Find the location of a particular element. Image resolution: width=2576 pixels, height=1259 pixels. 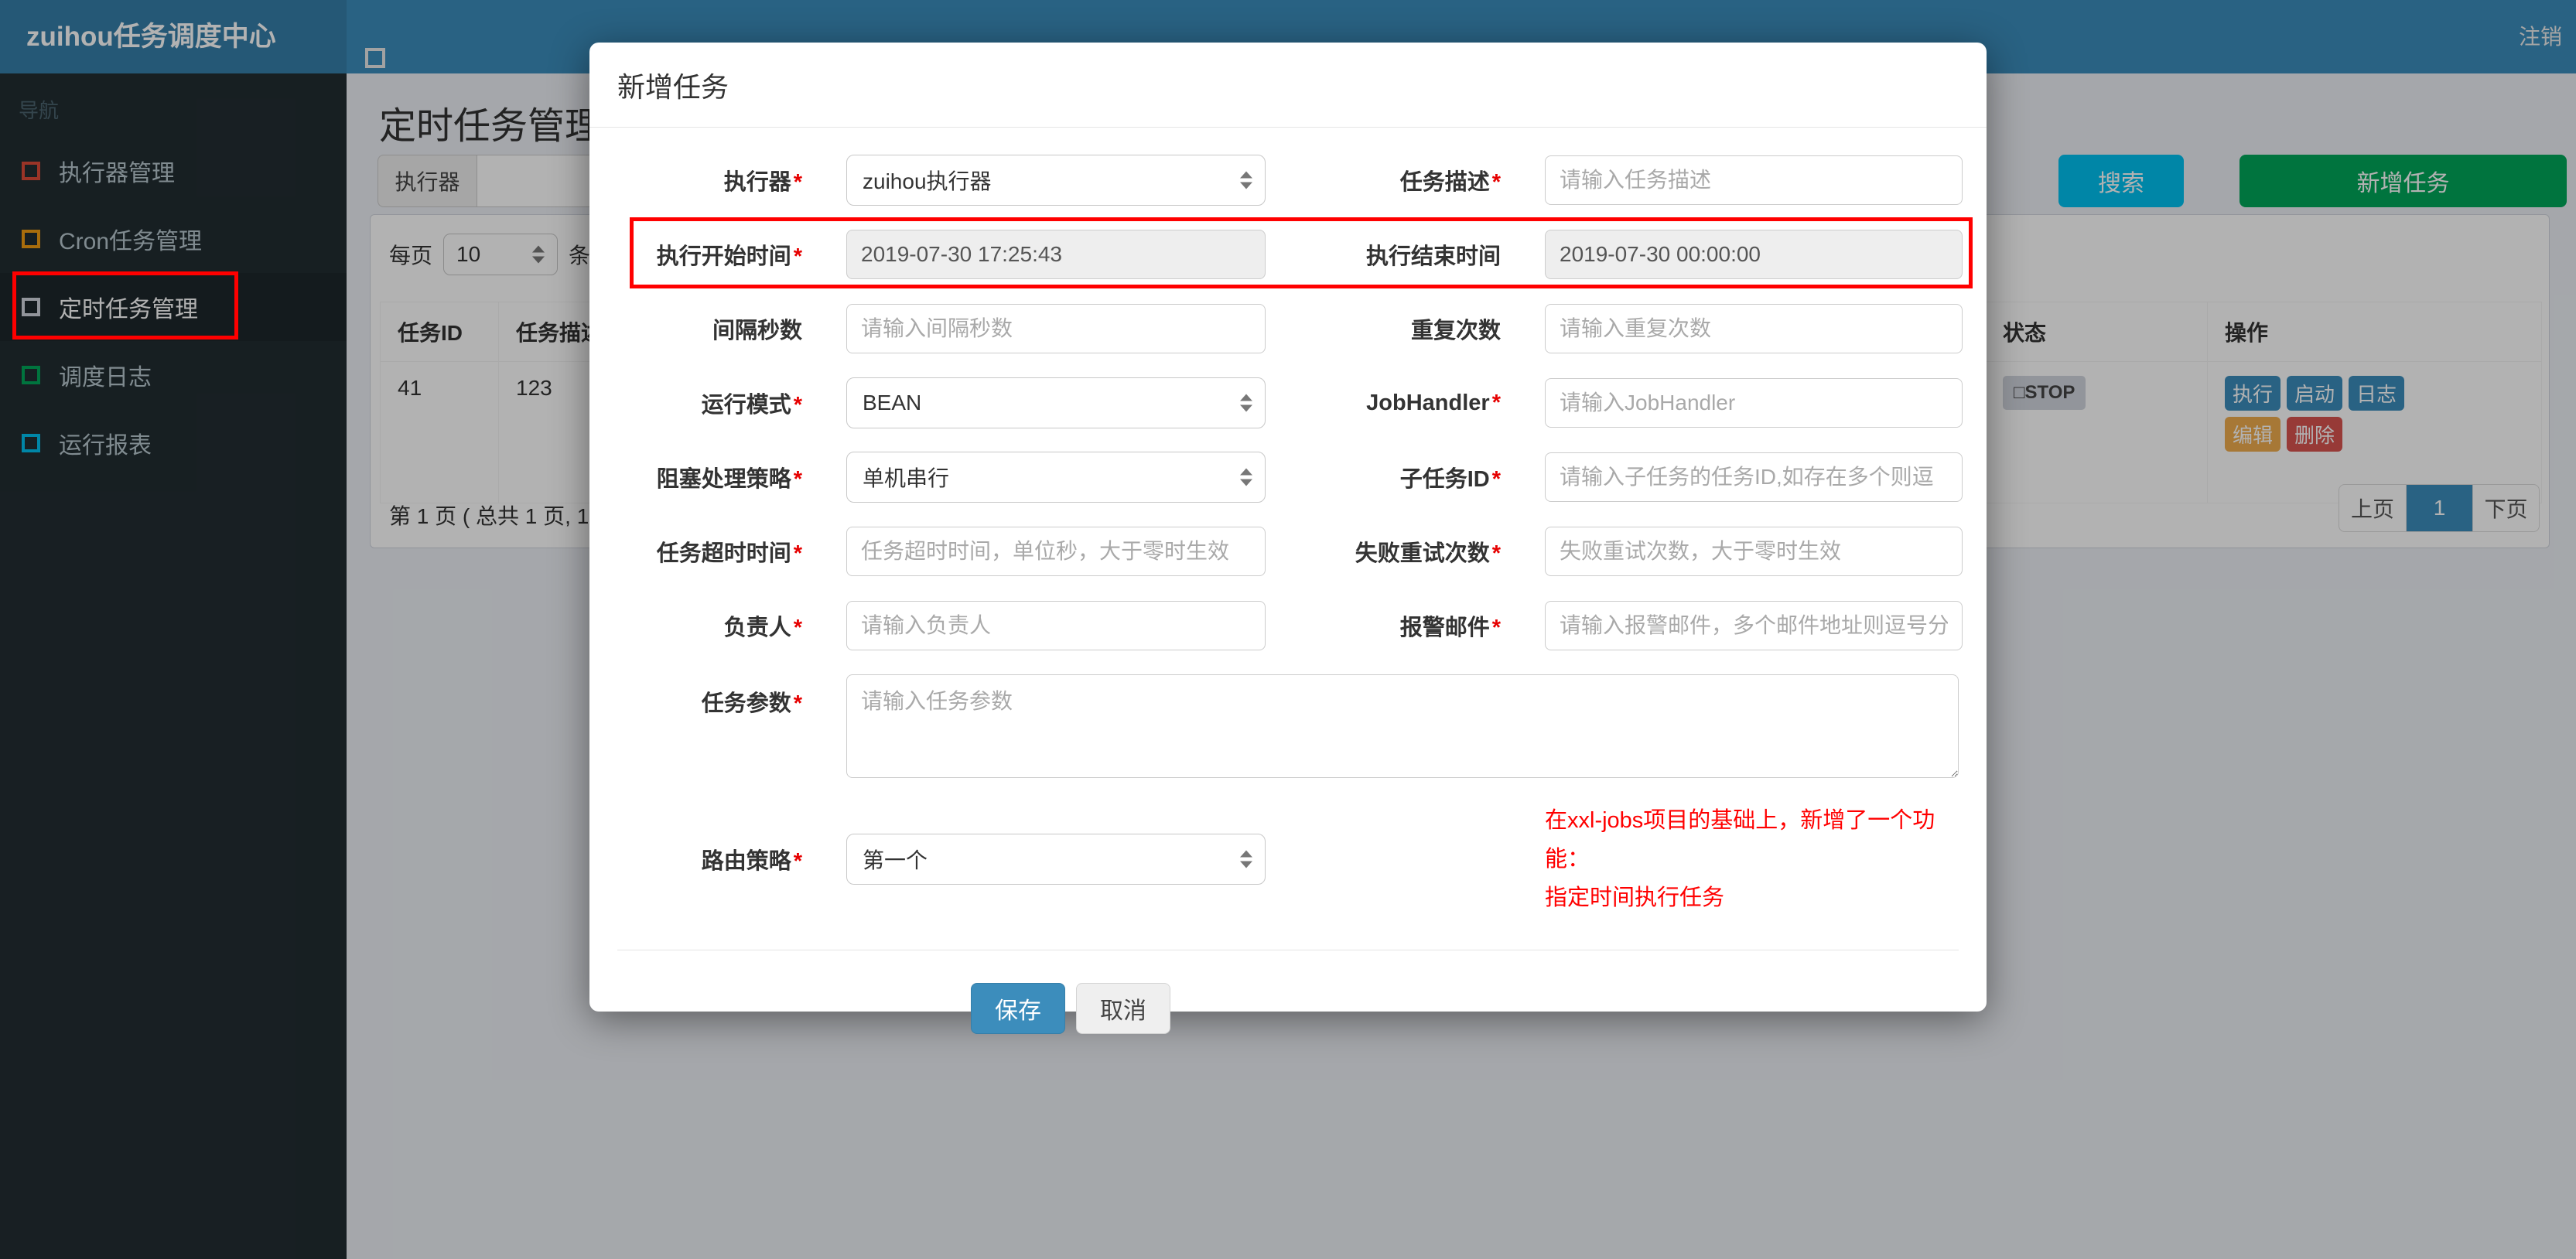

remark-line-2: 指定时间执行任务 is located at coordinates (1635, 898).